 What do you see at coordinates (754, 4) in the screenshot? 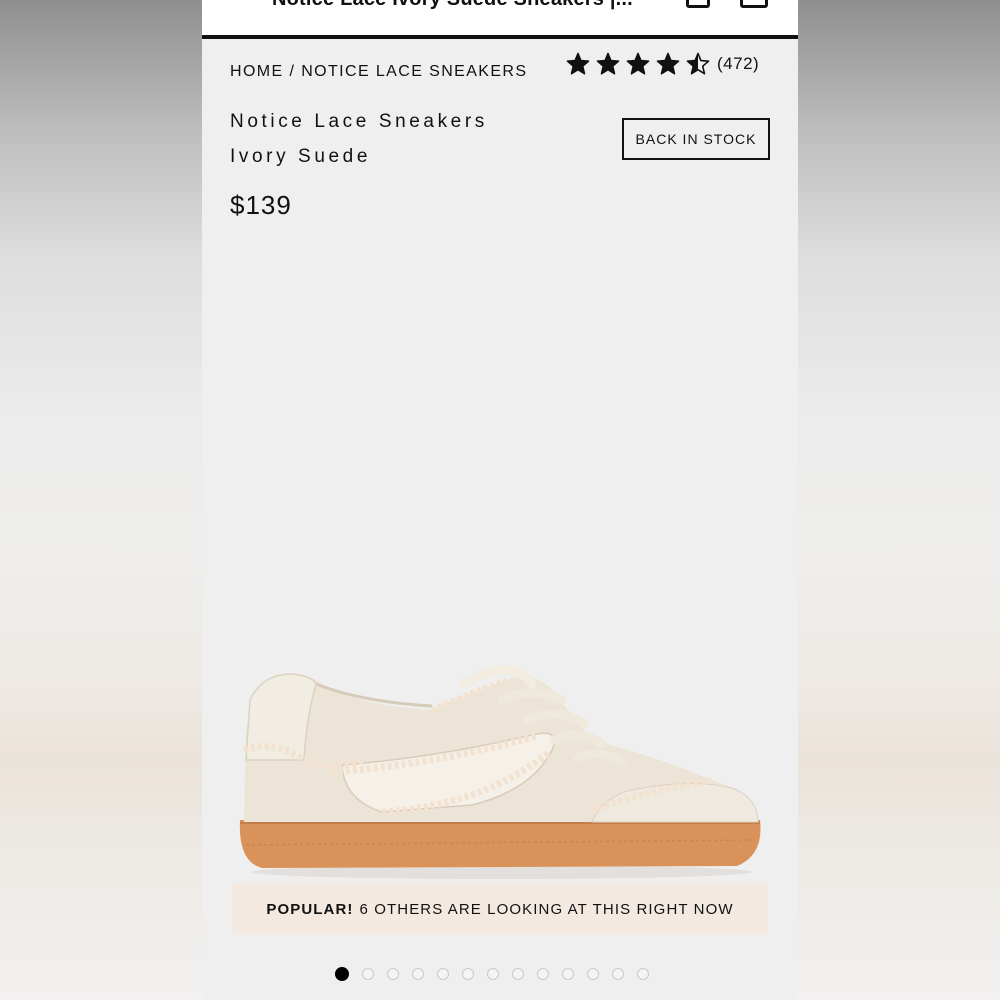
I see `cart-icon` at bounding box center [754, 4].